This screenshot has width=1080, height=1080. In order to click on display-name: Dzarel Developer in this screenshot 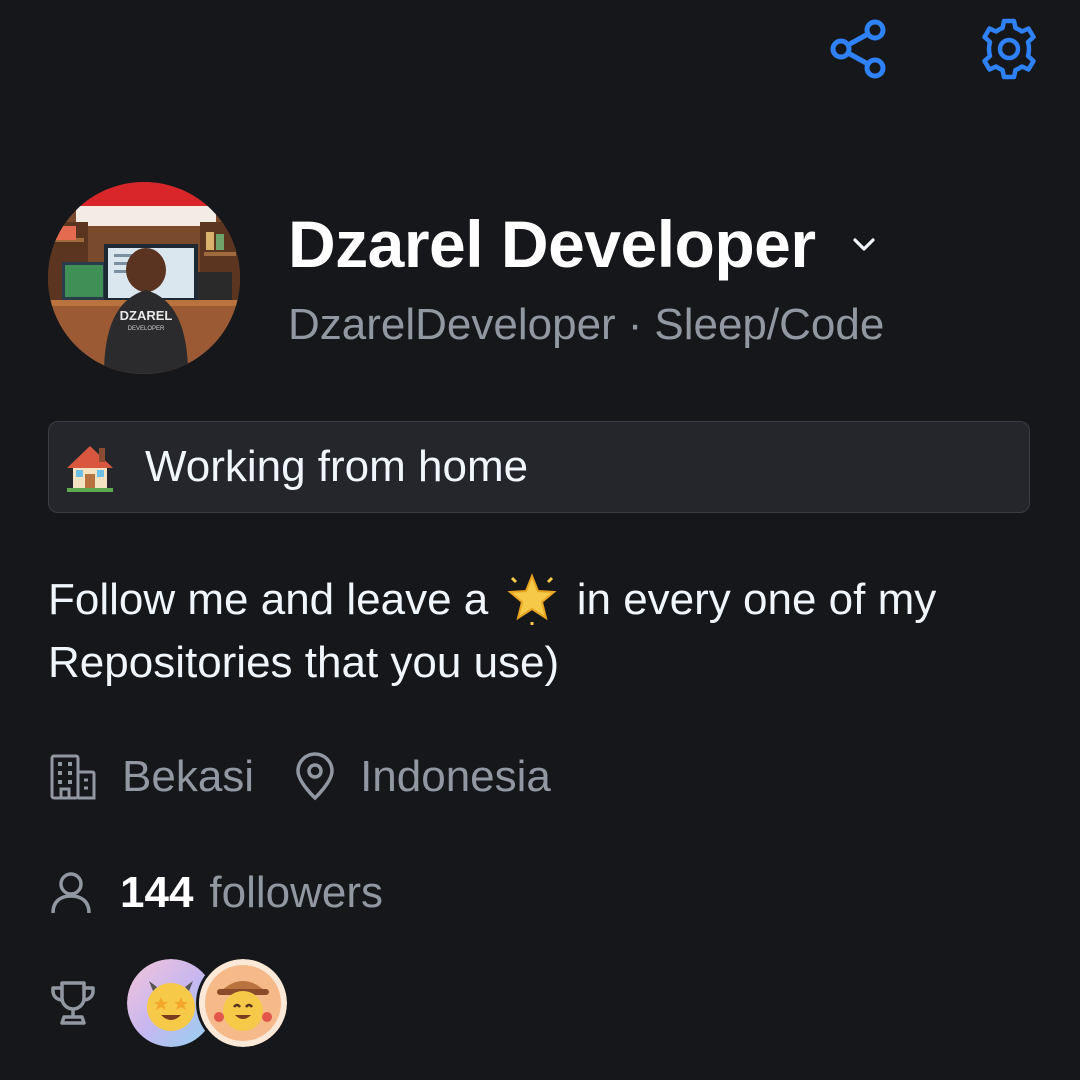, I will do `click(552, 244)`.